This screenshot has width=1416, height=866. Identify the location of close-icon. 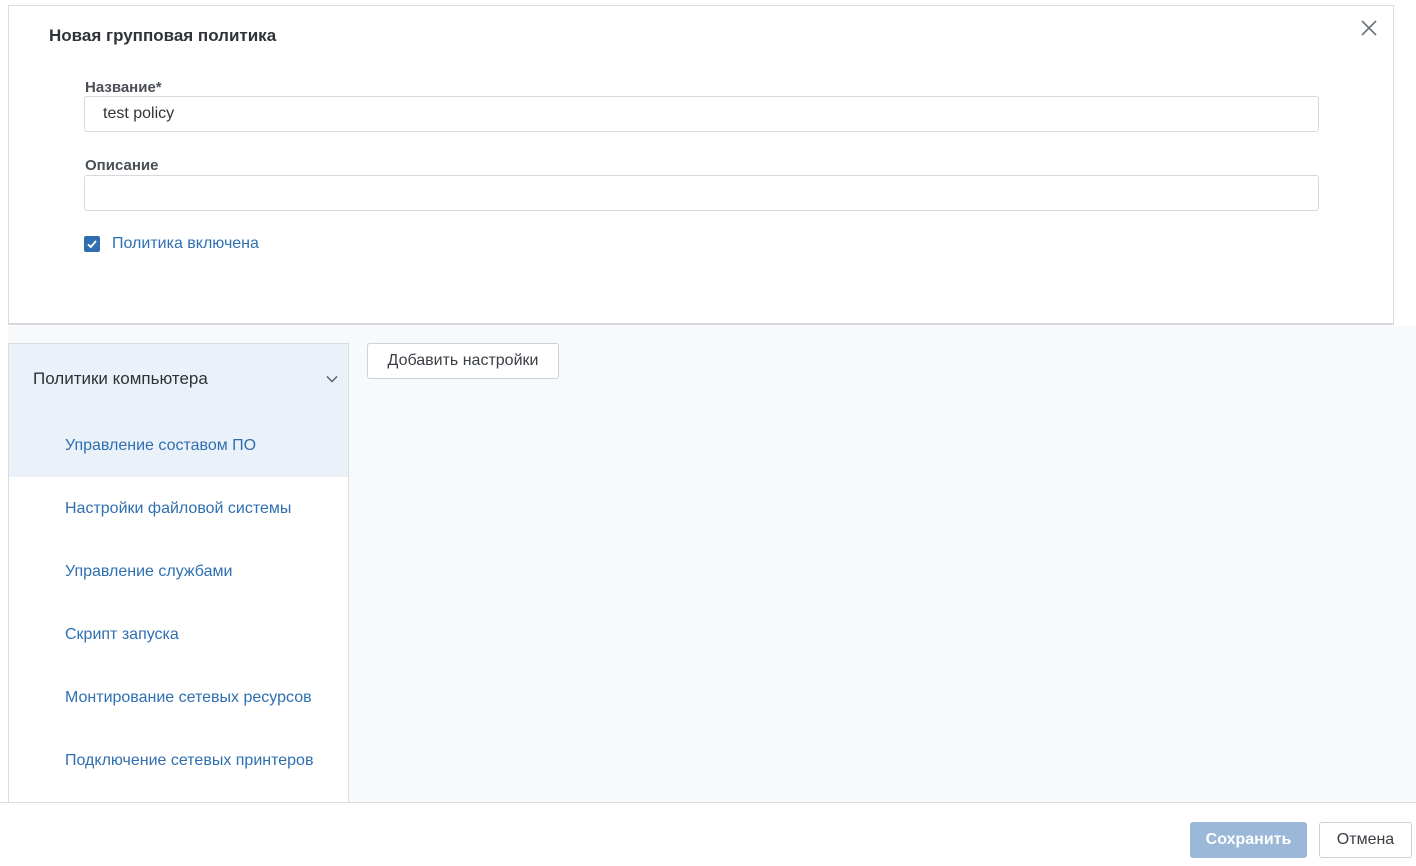
(1369, 28).